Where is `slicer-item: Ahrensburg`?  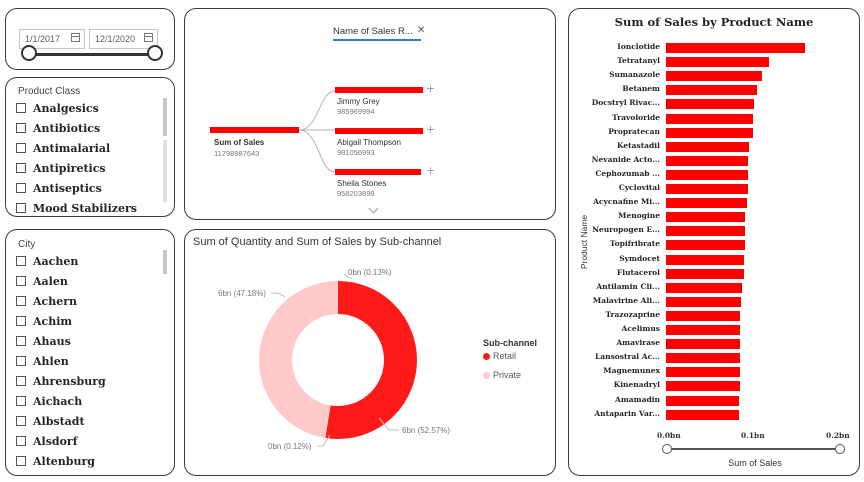
slicer-item: Ahrensburg is located at coordinates (82, 381).